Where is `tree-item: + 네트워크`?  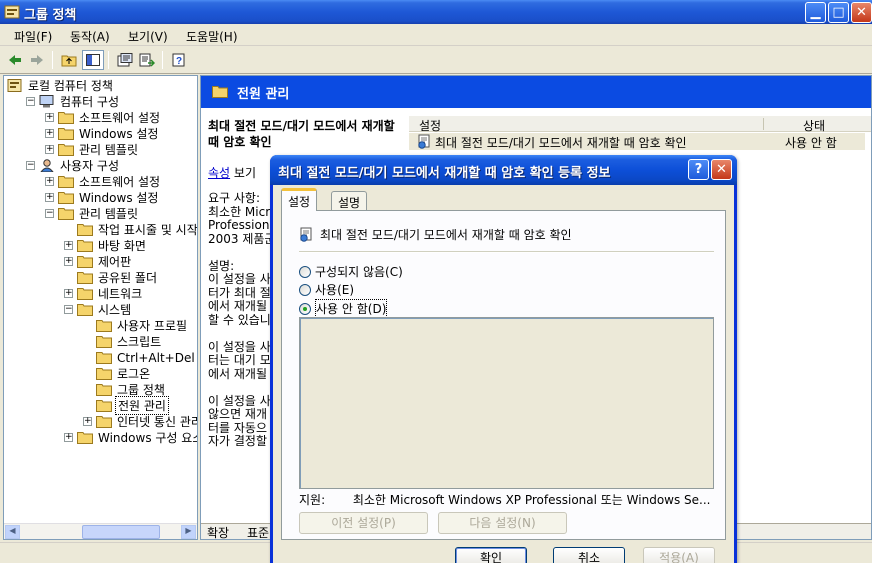
tree-item: + 네트워크 is located at coordinates (104, 293).